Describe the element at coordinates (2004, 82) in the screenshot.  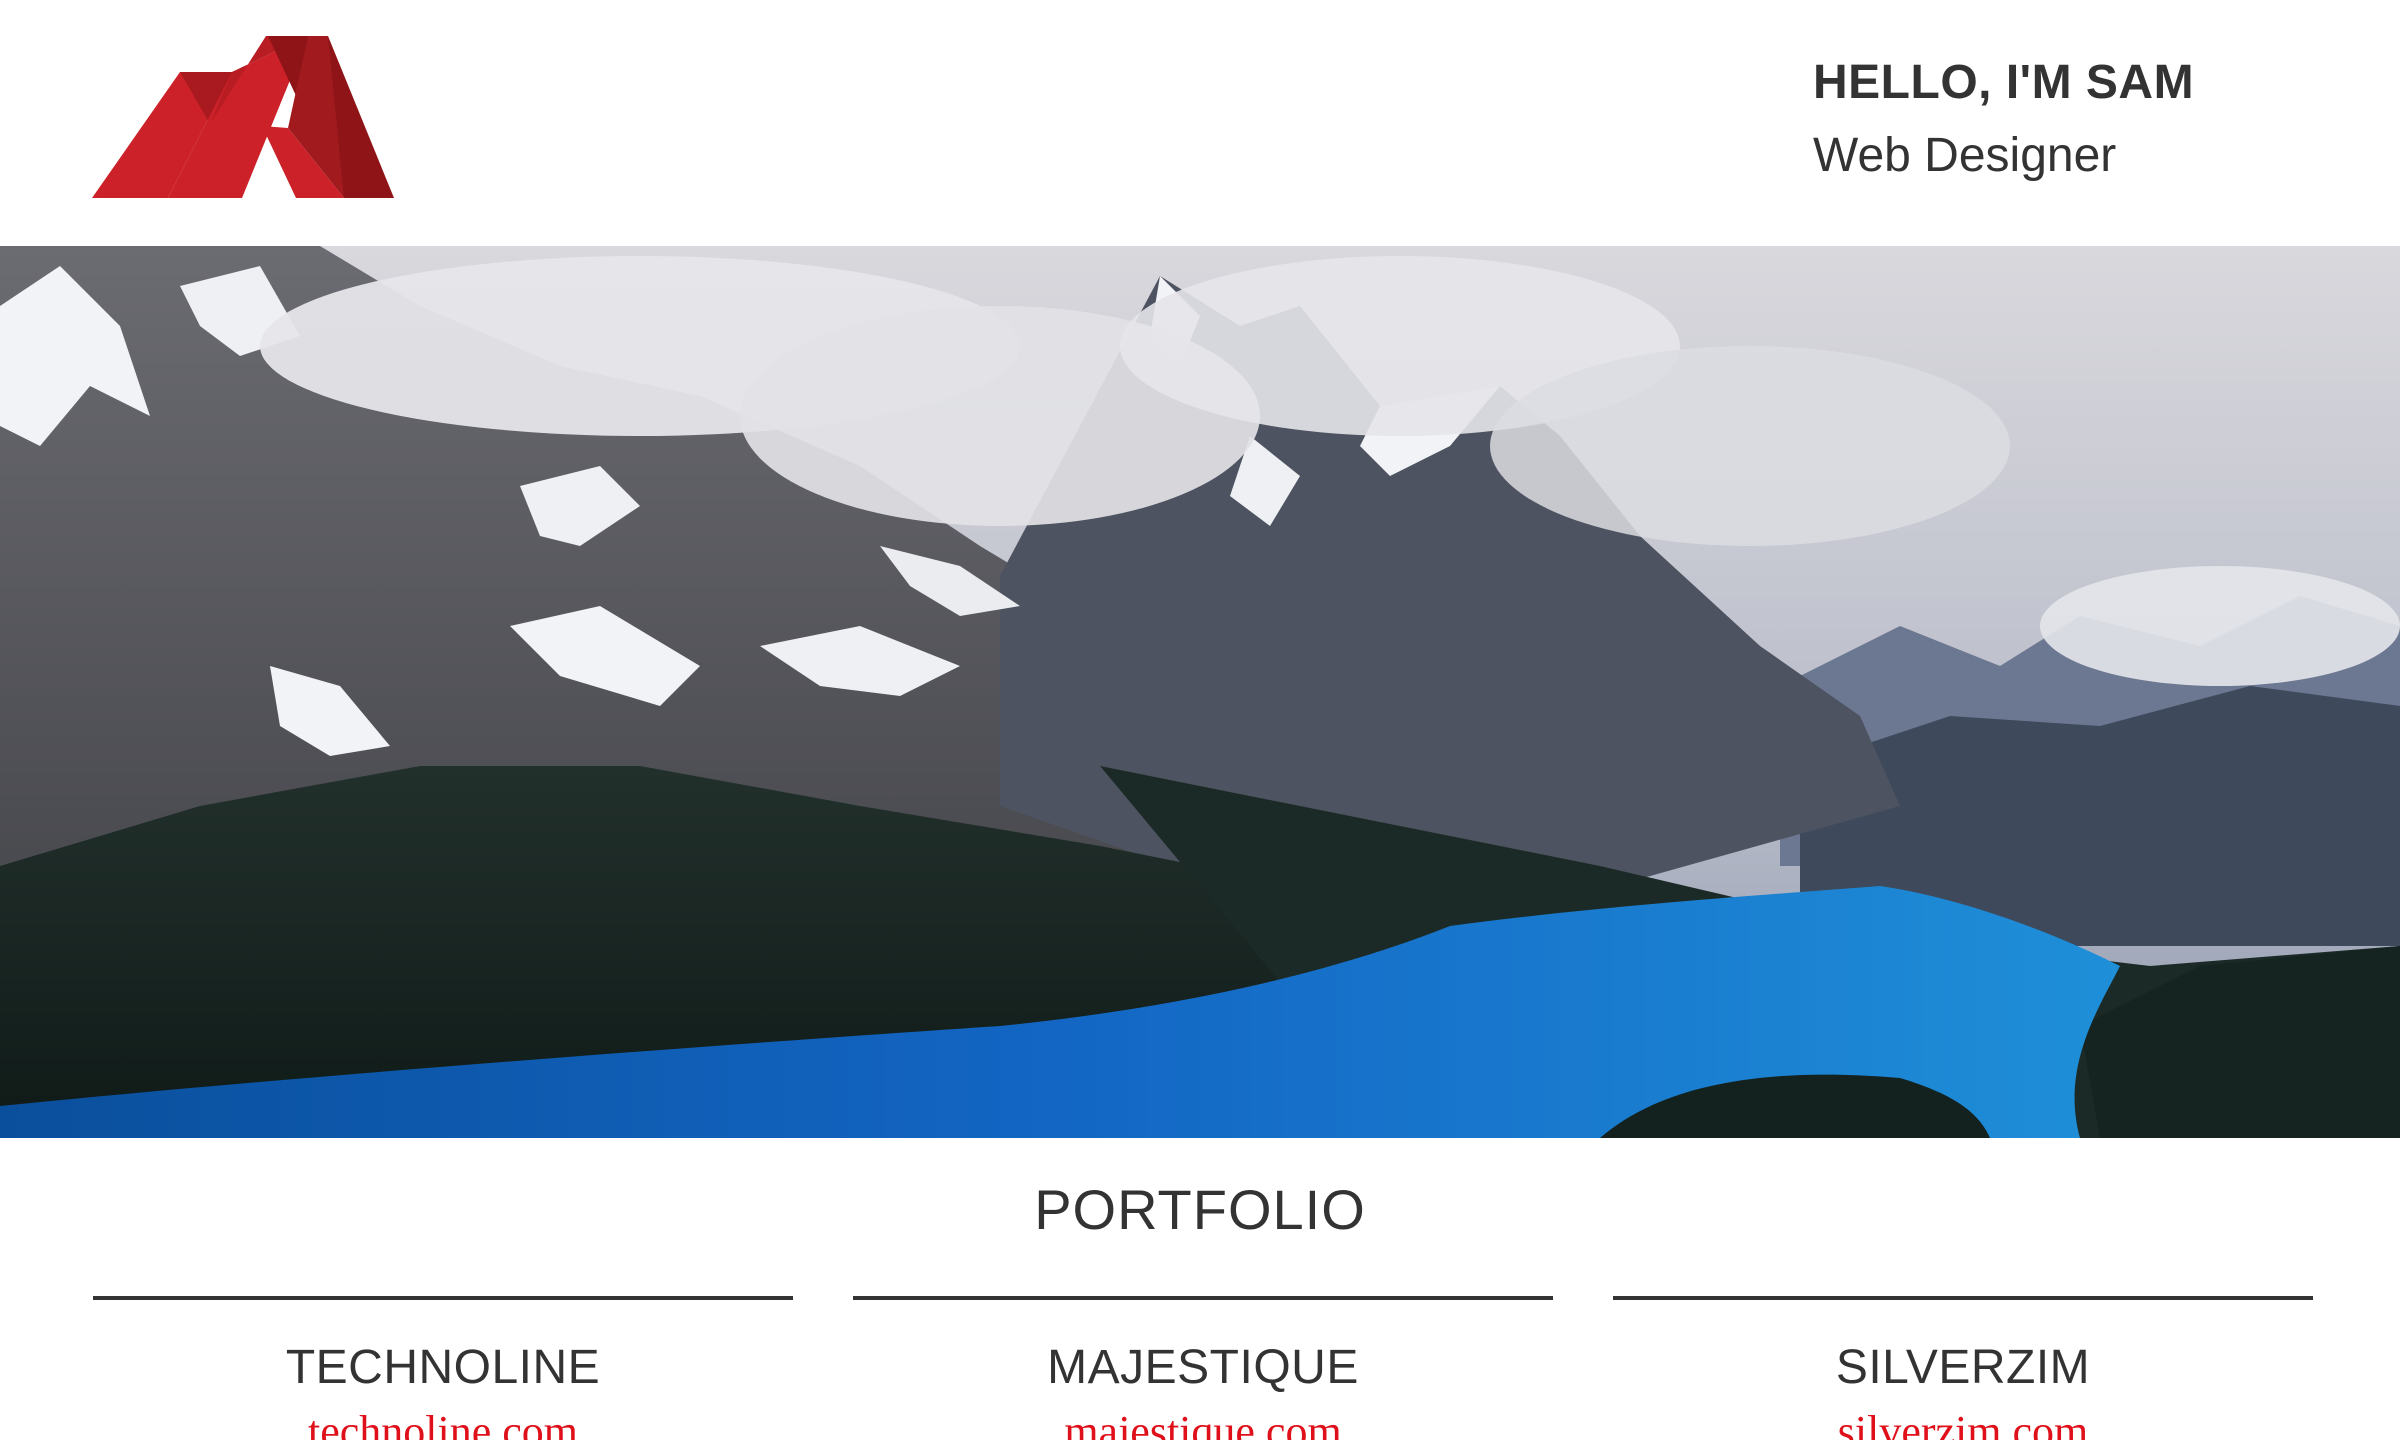
I see `greeting-heading: HELLO, I'M SAM` at that location.